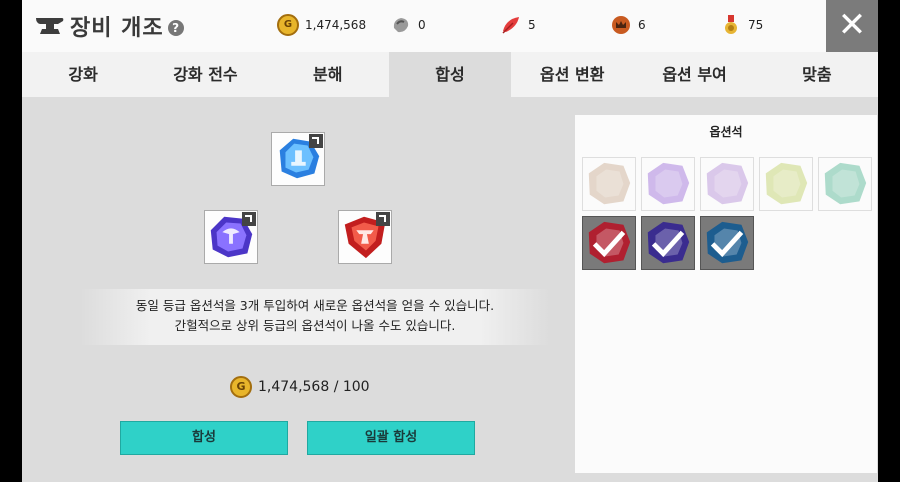  What do you see at coordinates (852, 26) in the screenshot?
I see `close-button: ✕` at bounding box center [852, 26].